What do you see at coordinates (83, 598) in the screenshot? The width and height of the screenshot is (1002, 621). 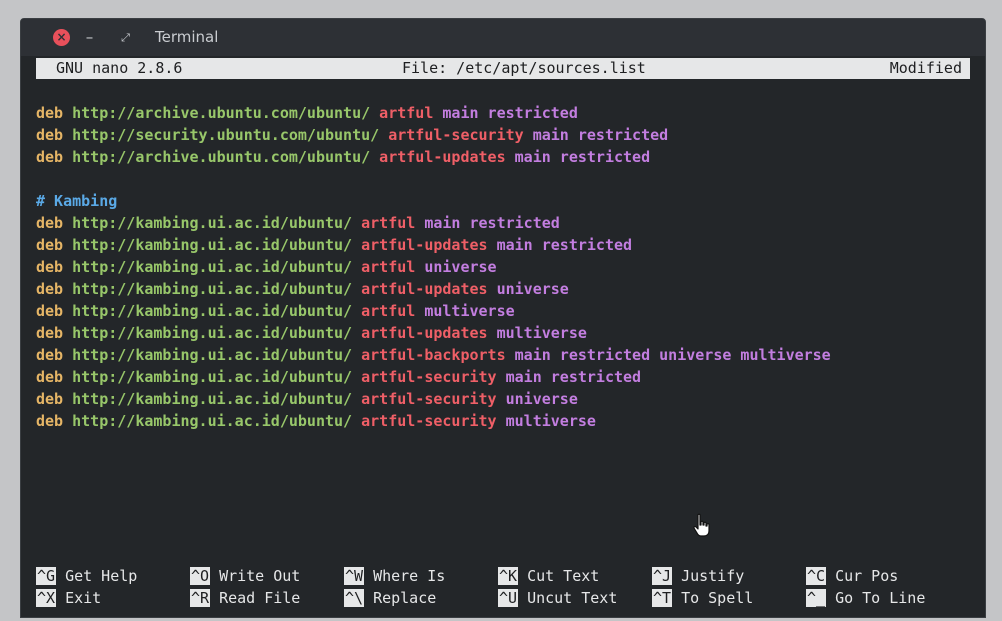 I see `shortcut-label: Exit` at bounding box center [83, 598].